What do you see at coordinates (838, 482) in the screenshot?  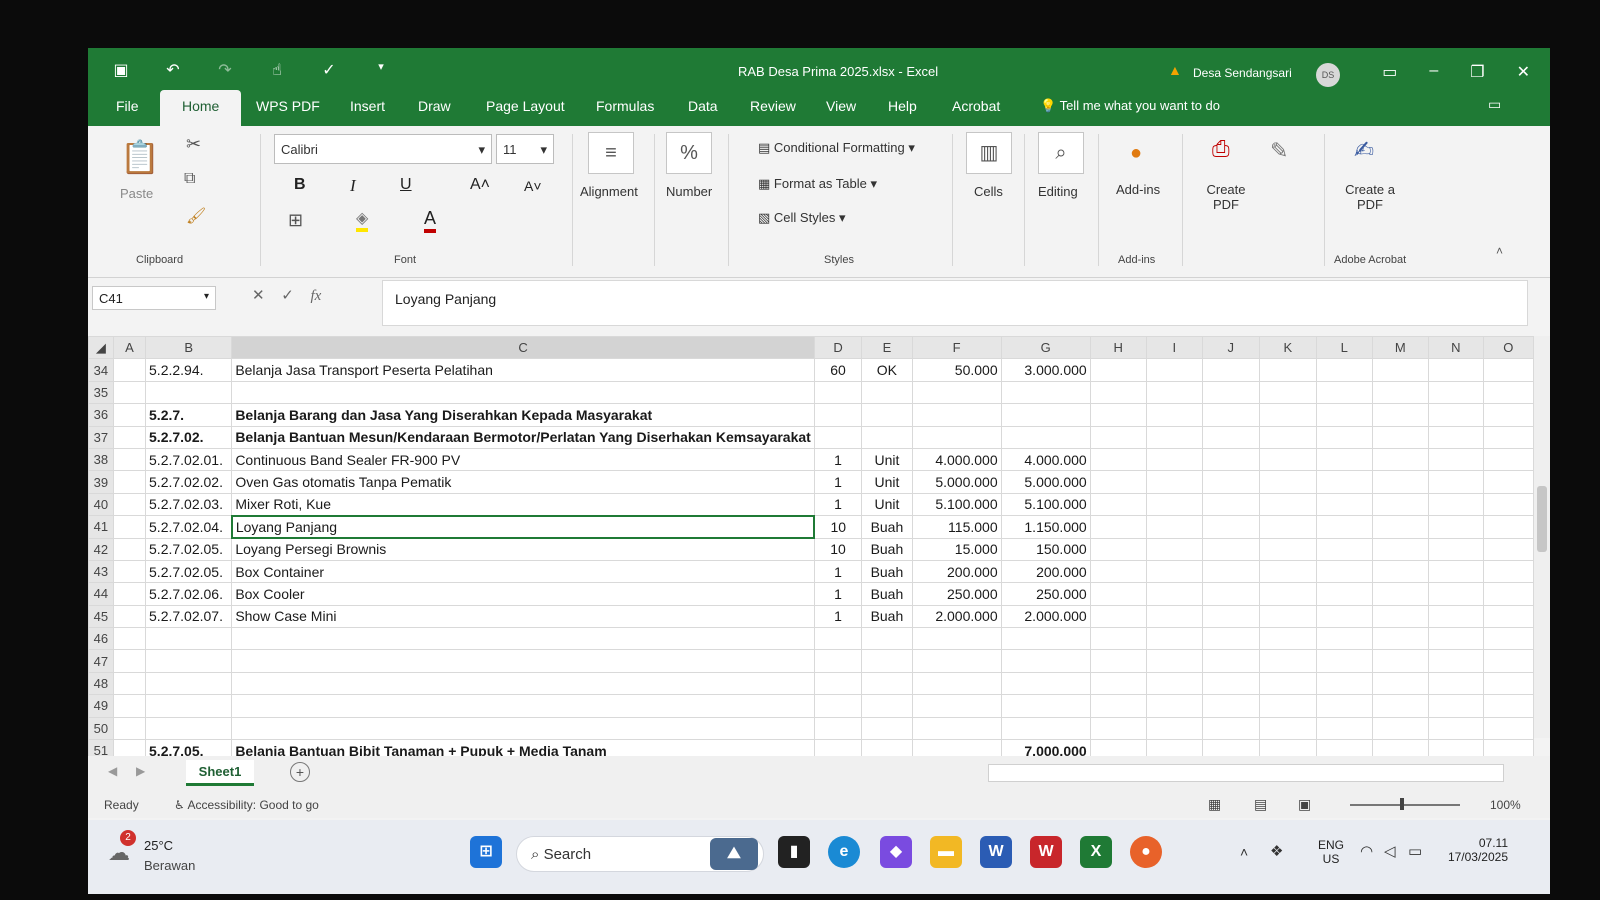 I see `cell-d: 1` at bounding box center [838, 482].